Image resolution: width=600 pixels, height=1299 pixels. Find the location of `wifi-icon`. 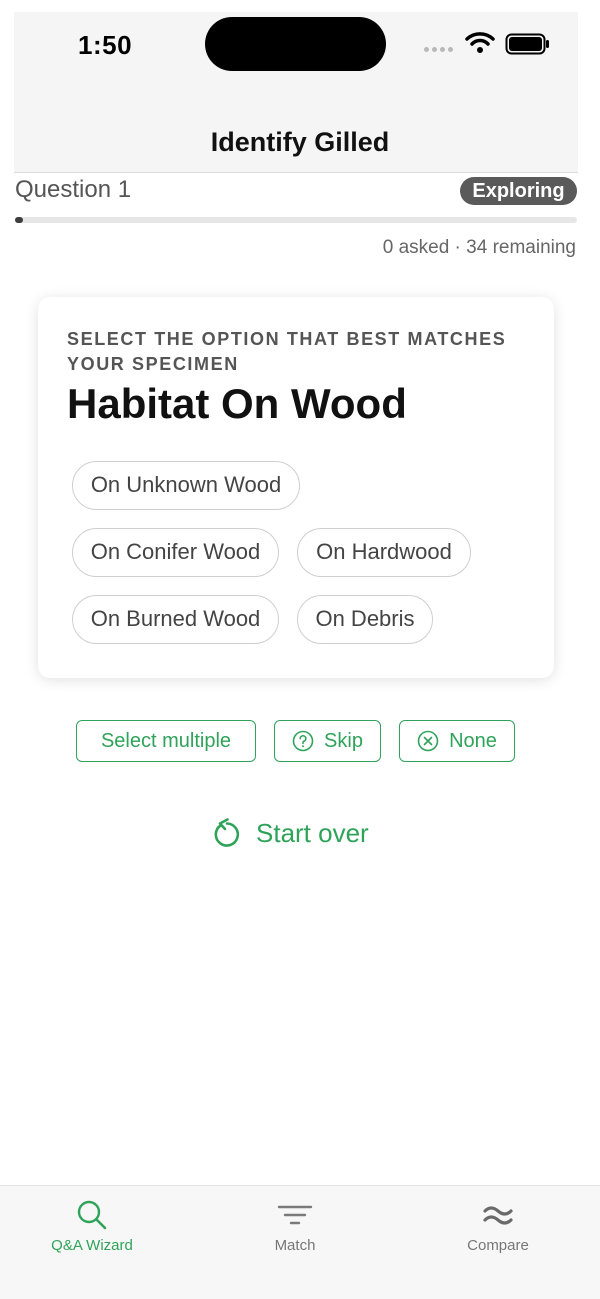

wifi-icon is located at coordinates (480, 42).